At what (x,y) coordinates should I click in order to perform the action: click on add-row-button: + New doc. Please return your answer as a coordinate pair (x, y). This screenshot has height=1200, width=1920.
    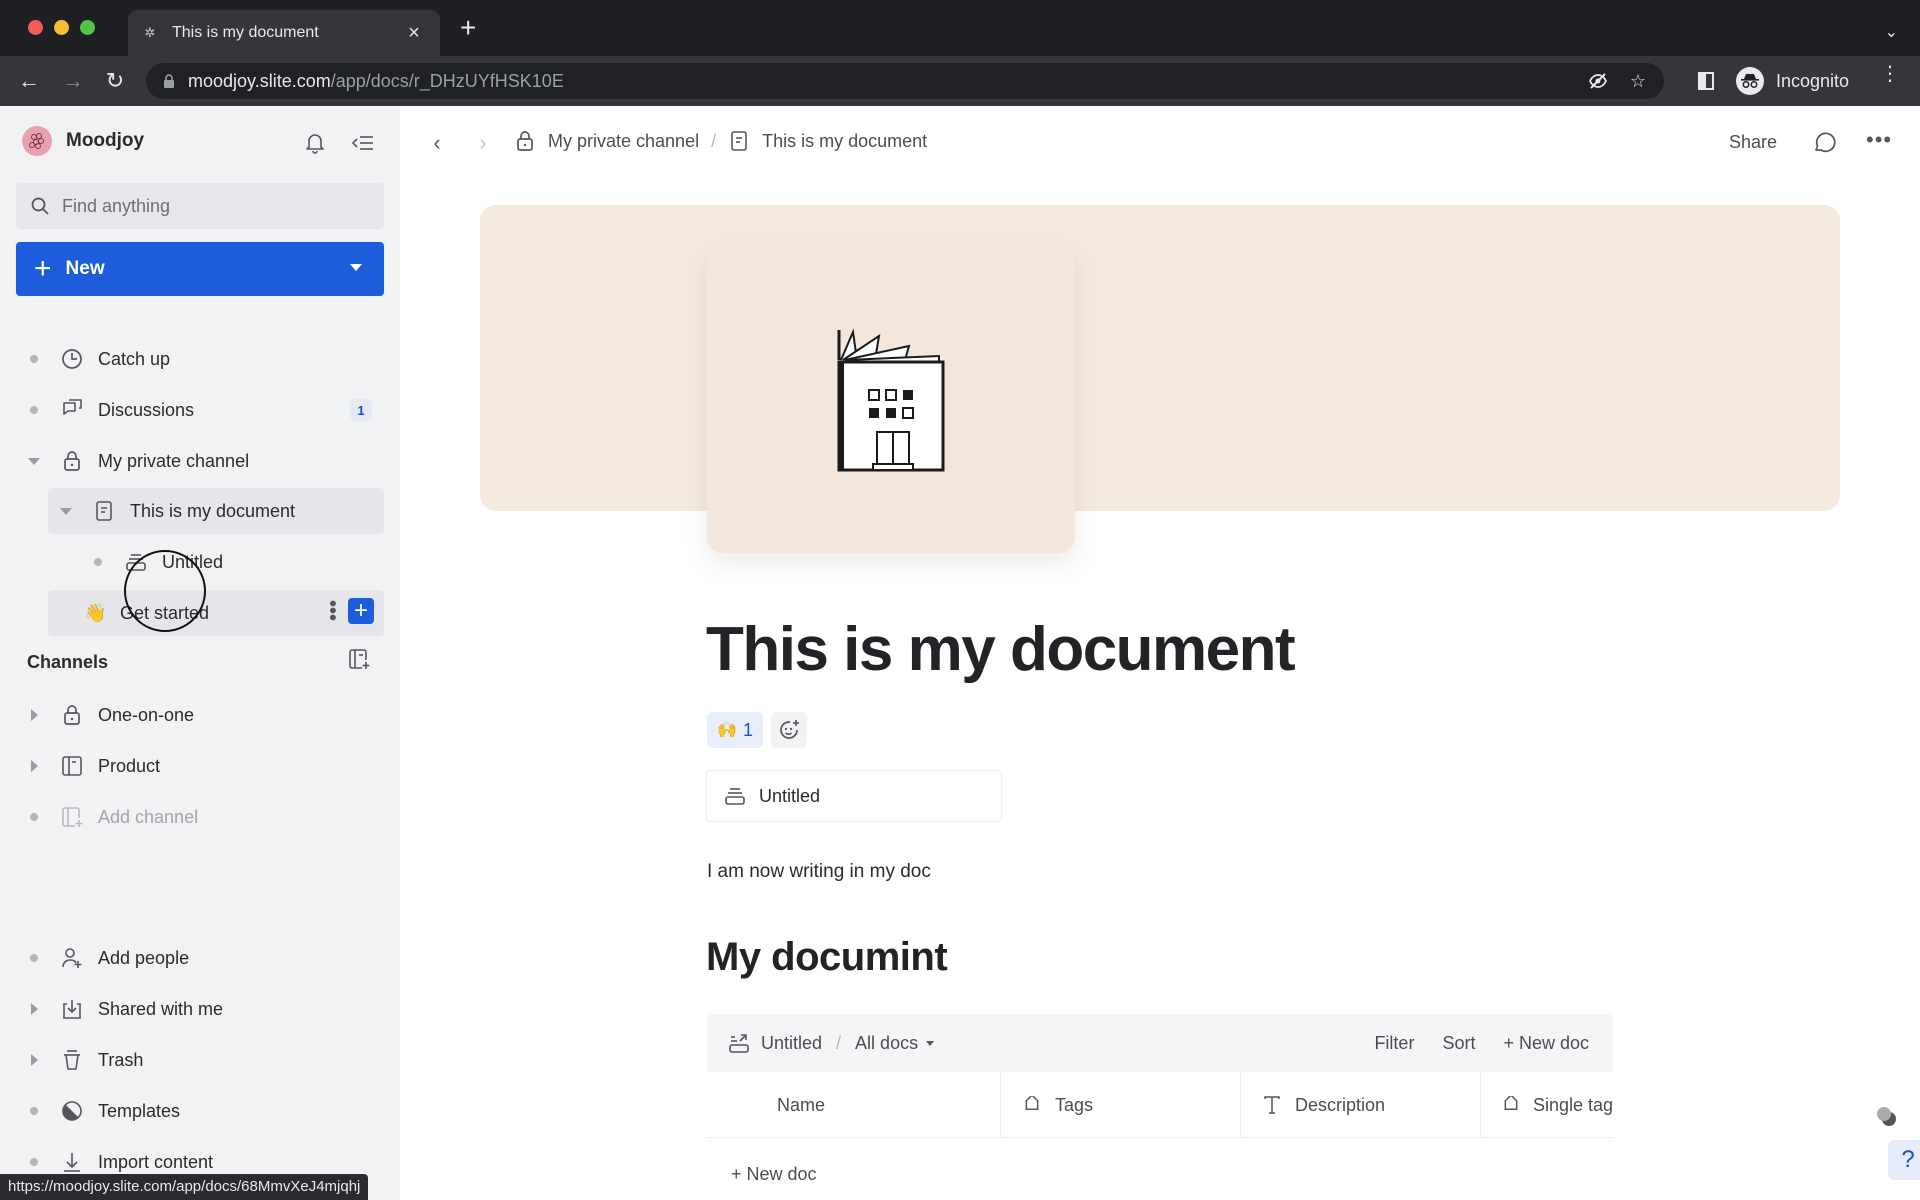
    Looking at the image, I should click on (774, 1174).